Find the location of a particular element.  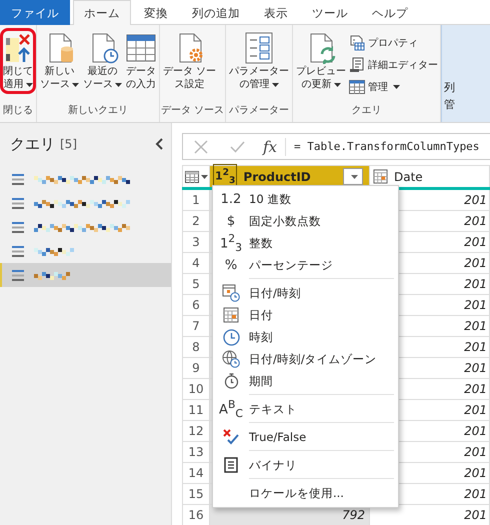

formula-text: = Table.TransformColumnTypes is located at coordinates (383, 146).